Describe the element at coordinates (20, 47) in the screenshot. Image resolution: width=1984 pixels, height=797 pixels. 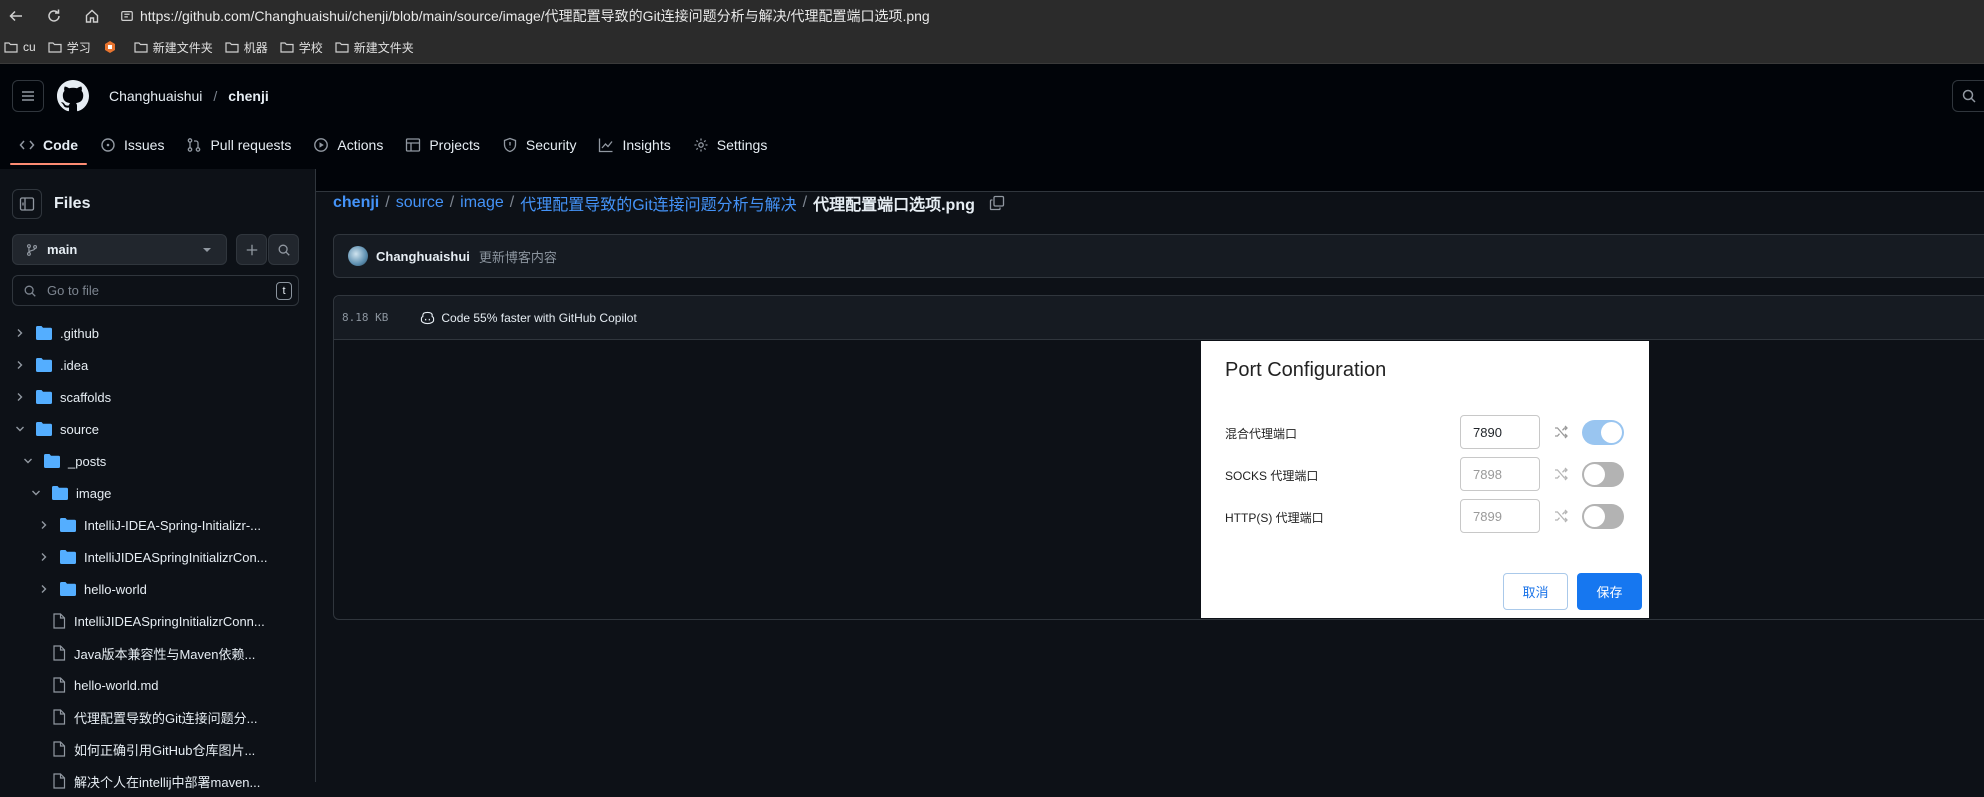
I see `bookmark-cu: cu` at that location.